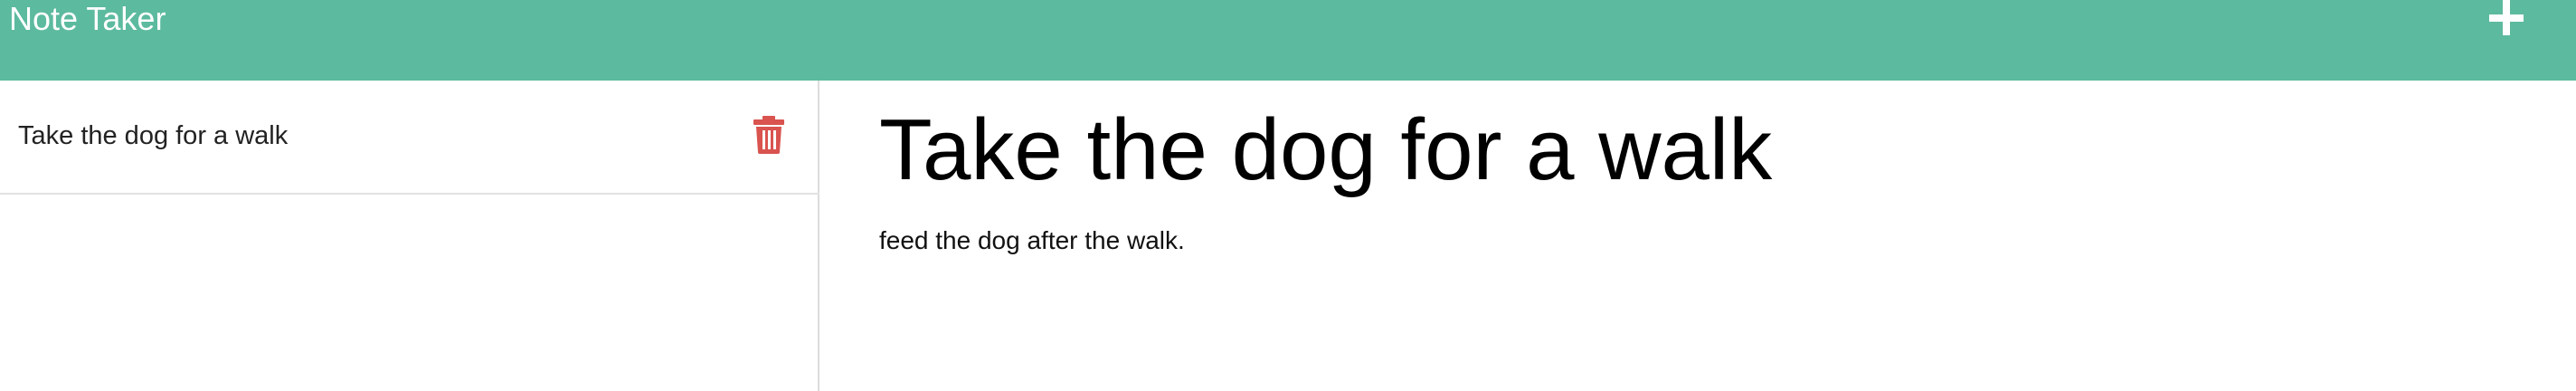  I want to click on app-title: Note Taker, so click(88, 18).